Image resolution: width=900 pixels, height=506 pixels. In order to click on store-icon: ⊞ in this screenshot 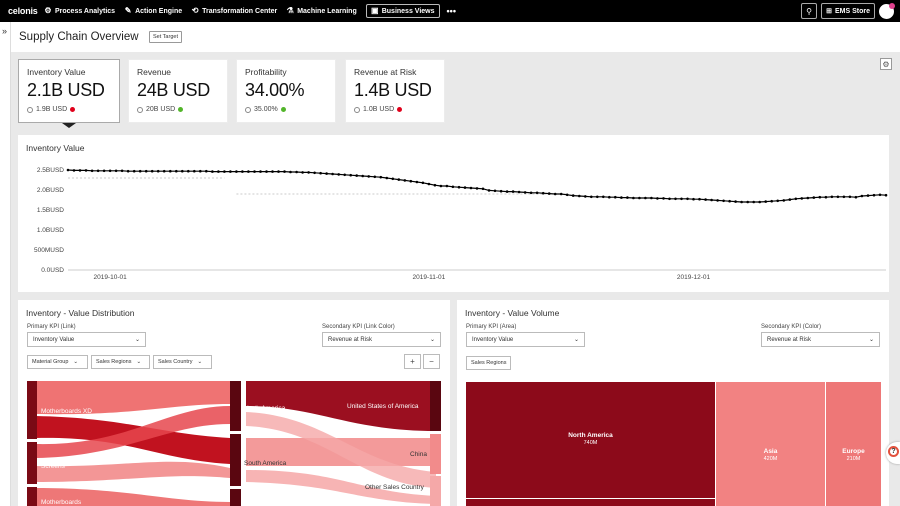, I will do `click(829, 11)`.